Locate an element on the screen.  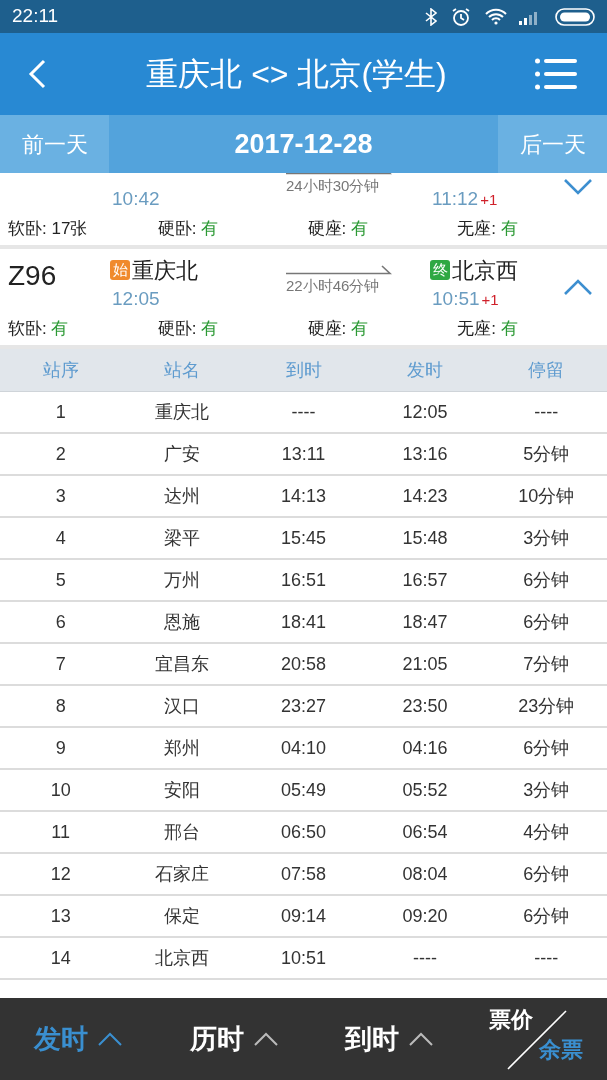
table-cell-text: 05:49 is located at coordinates (304, 790).